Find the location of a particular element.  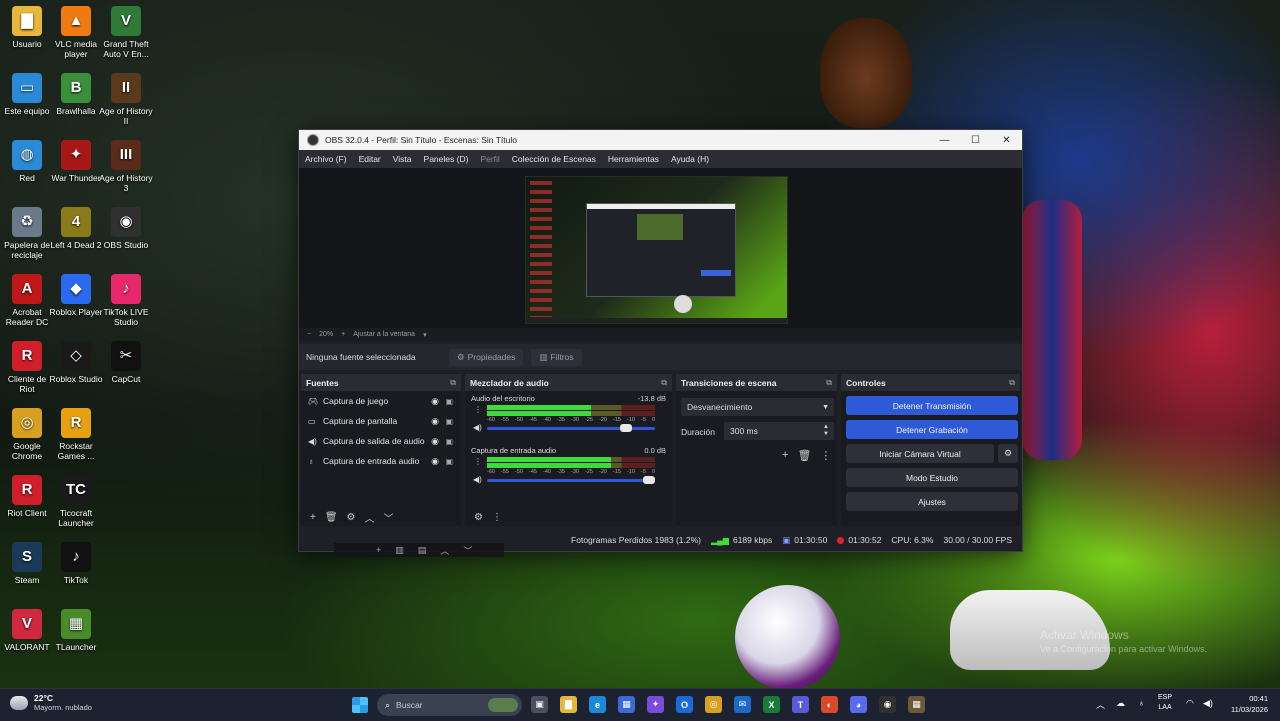

desktop-icon-acrobat-reader-dc: A Acrobat Reader DC is located at coordinates (27, 300).